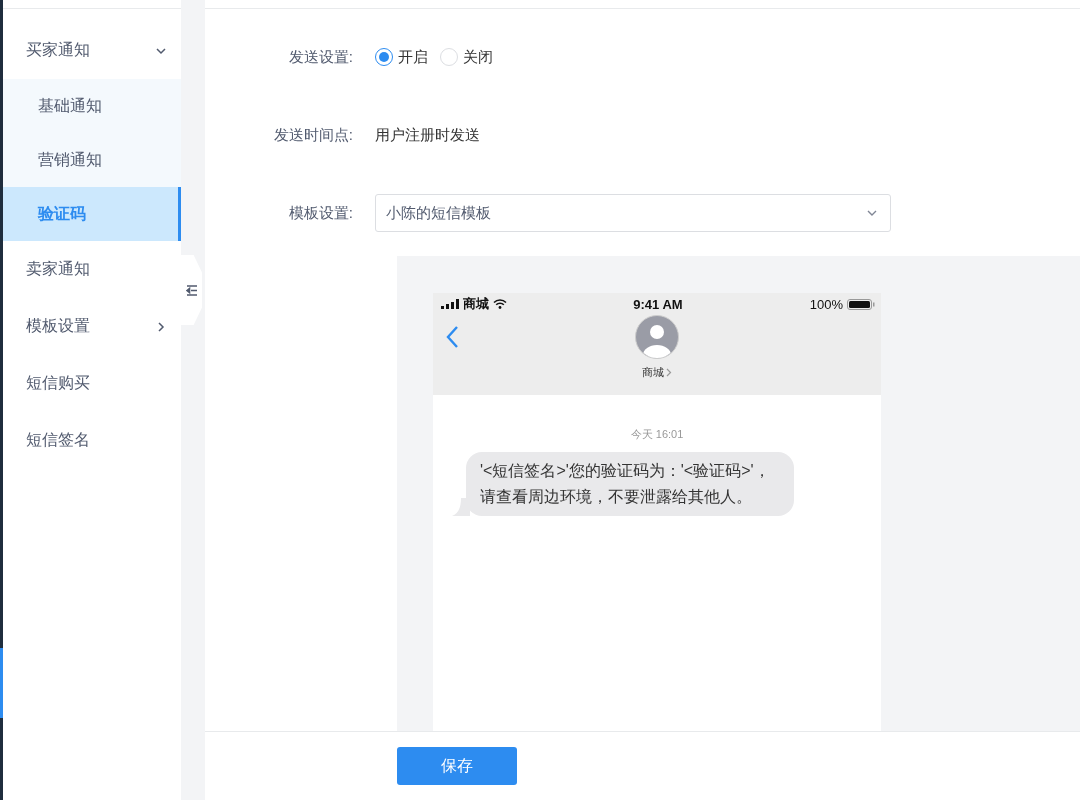 Image resolution: width=1080 pixels, height=800 pixels. I want to click on collapse-handle, so click(191, 290).